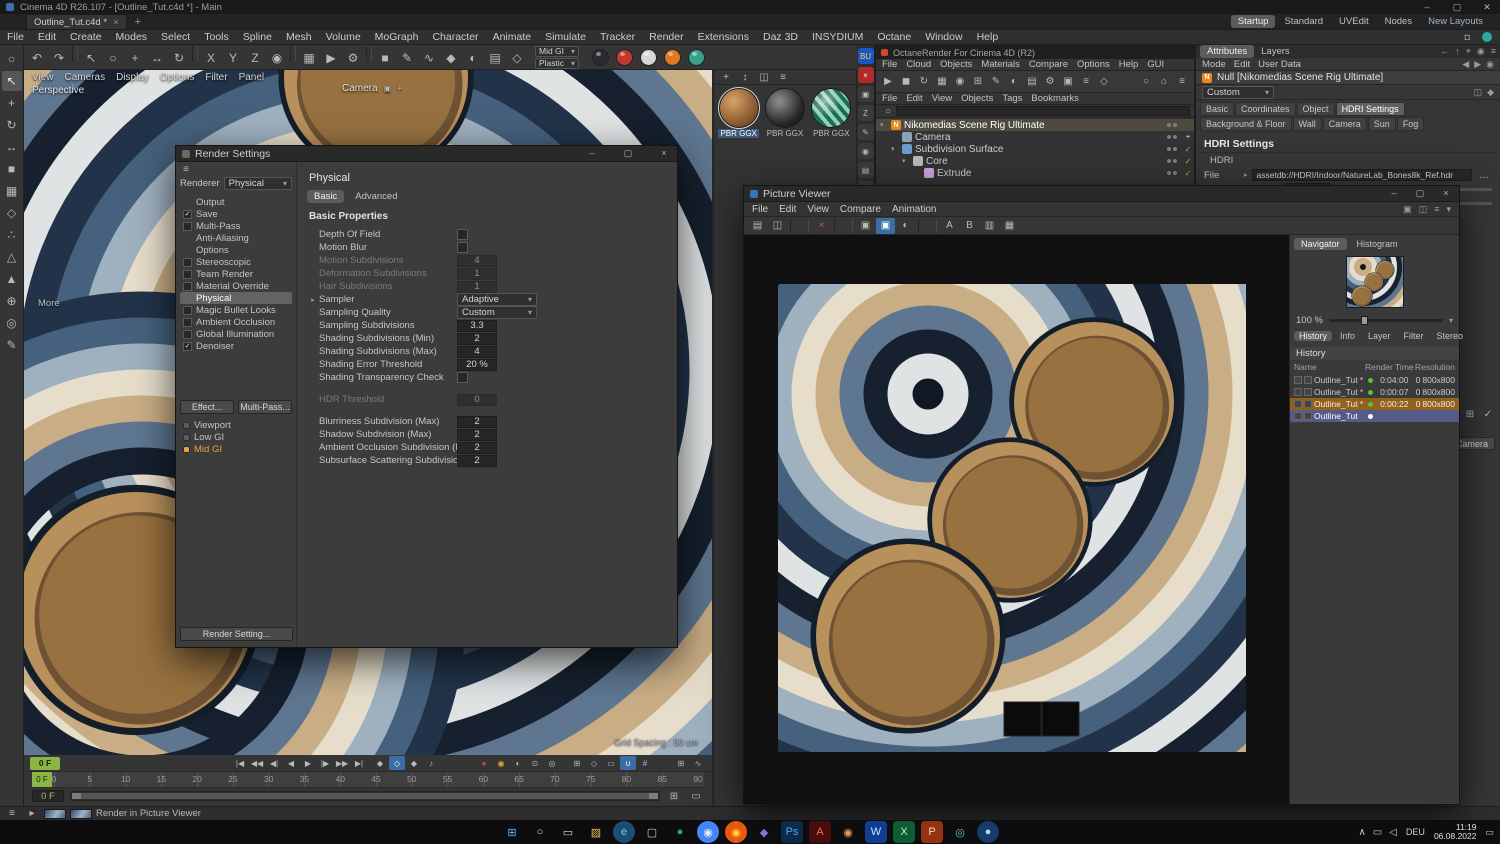  What do you see at coordinates (1155, 64) in the screenshot?
I see `octane-menu-item: GUI` at bounding box center [1155, 64].